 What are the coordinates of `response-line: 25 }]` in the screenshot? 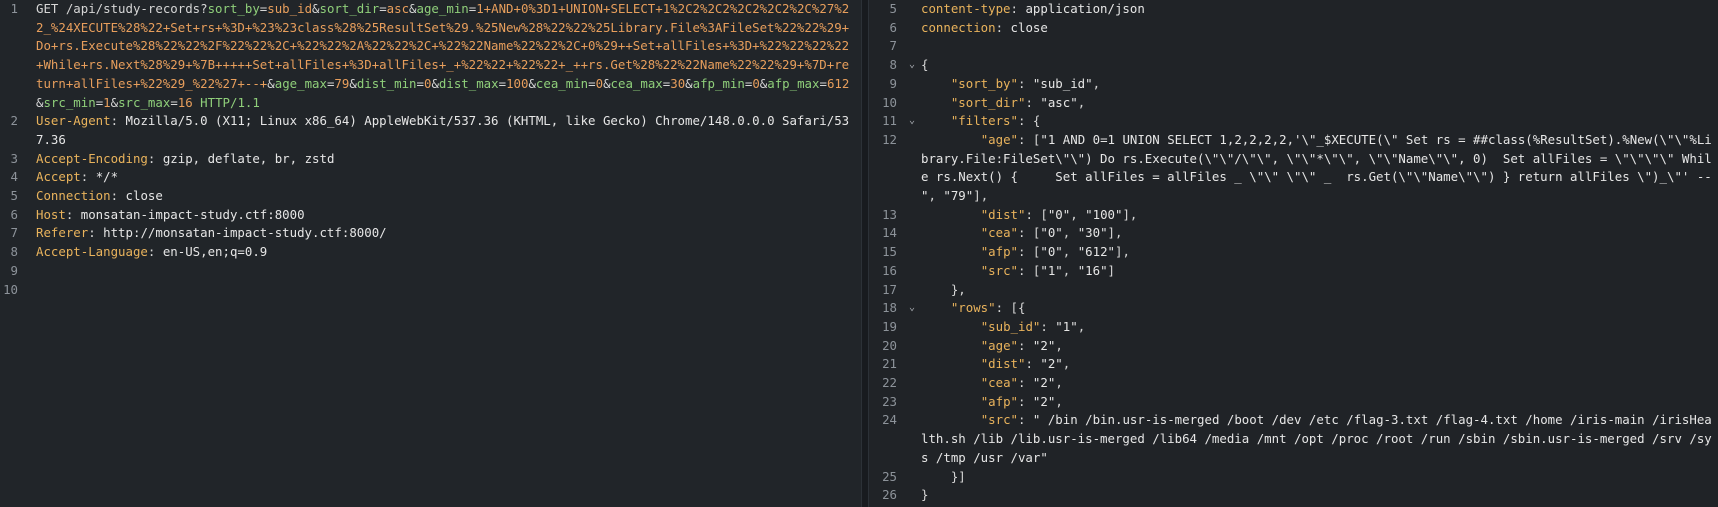 It's located at (1293, 477).